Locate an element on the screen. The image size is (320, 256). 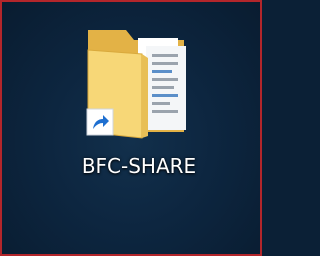
desktop-icon-label: BFC-SHARE is located at coordinates (139, 166).